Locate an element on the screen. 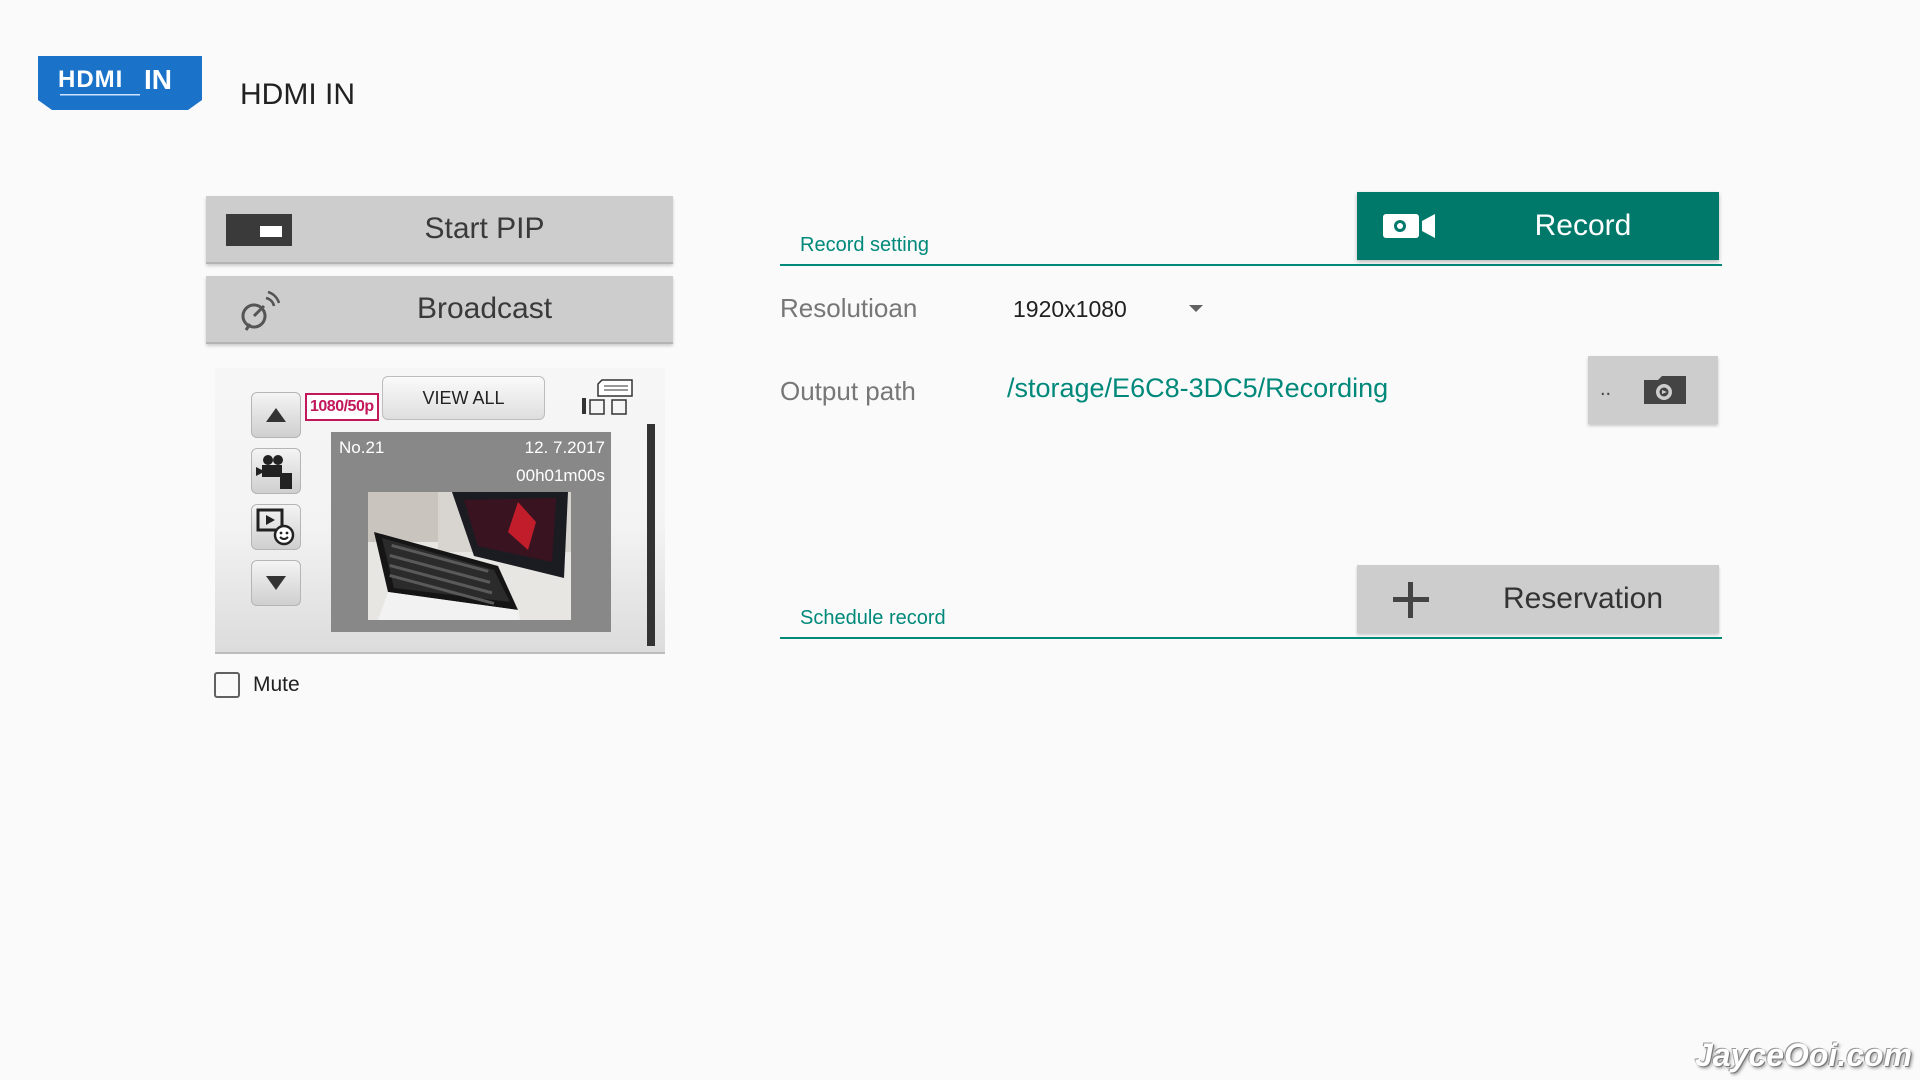 The width and height of the screenshot is (1920, 1080). video-camera-icon is located at coordinates (1410, 226).